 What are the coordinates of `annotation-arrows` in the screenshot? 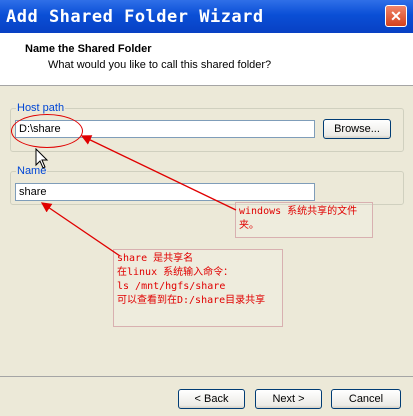 It's located at (138, 196).